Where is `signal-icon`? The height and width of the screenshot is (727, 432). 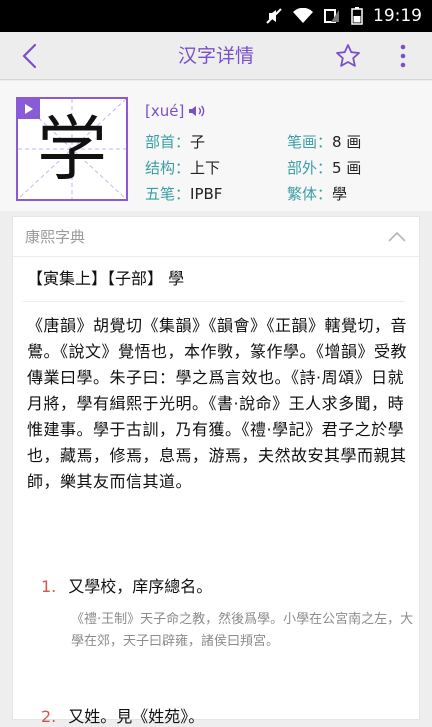 signal-icon is located at coordinates (332, 16).